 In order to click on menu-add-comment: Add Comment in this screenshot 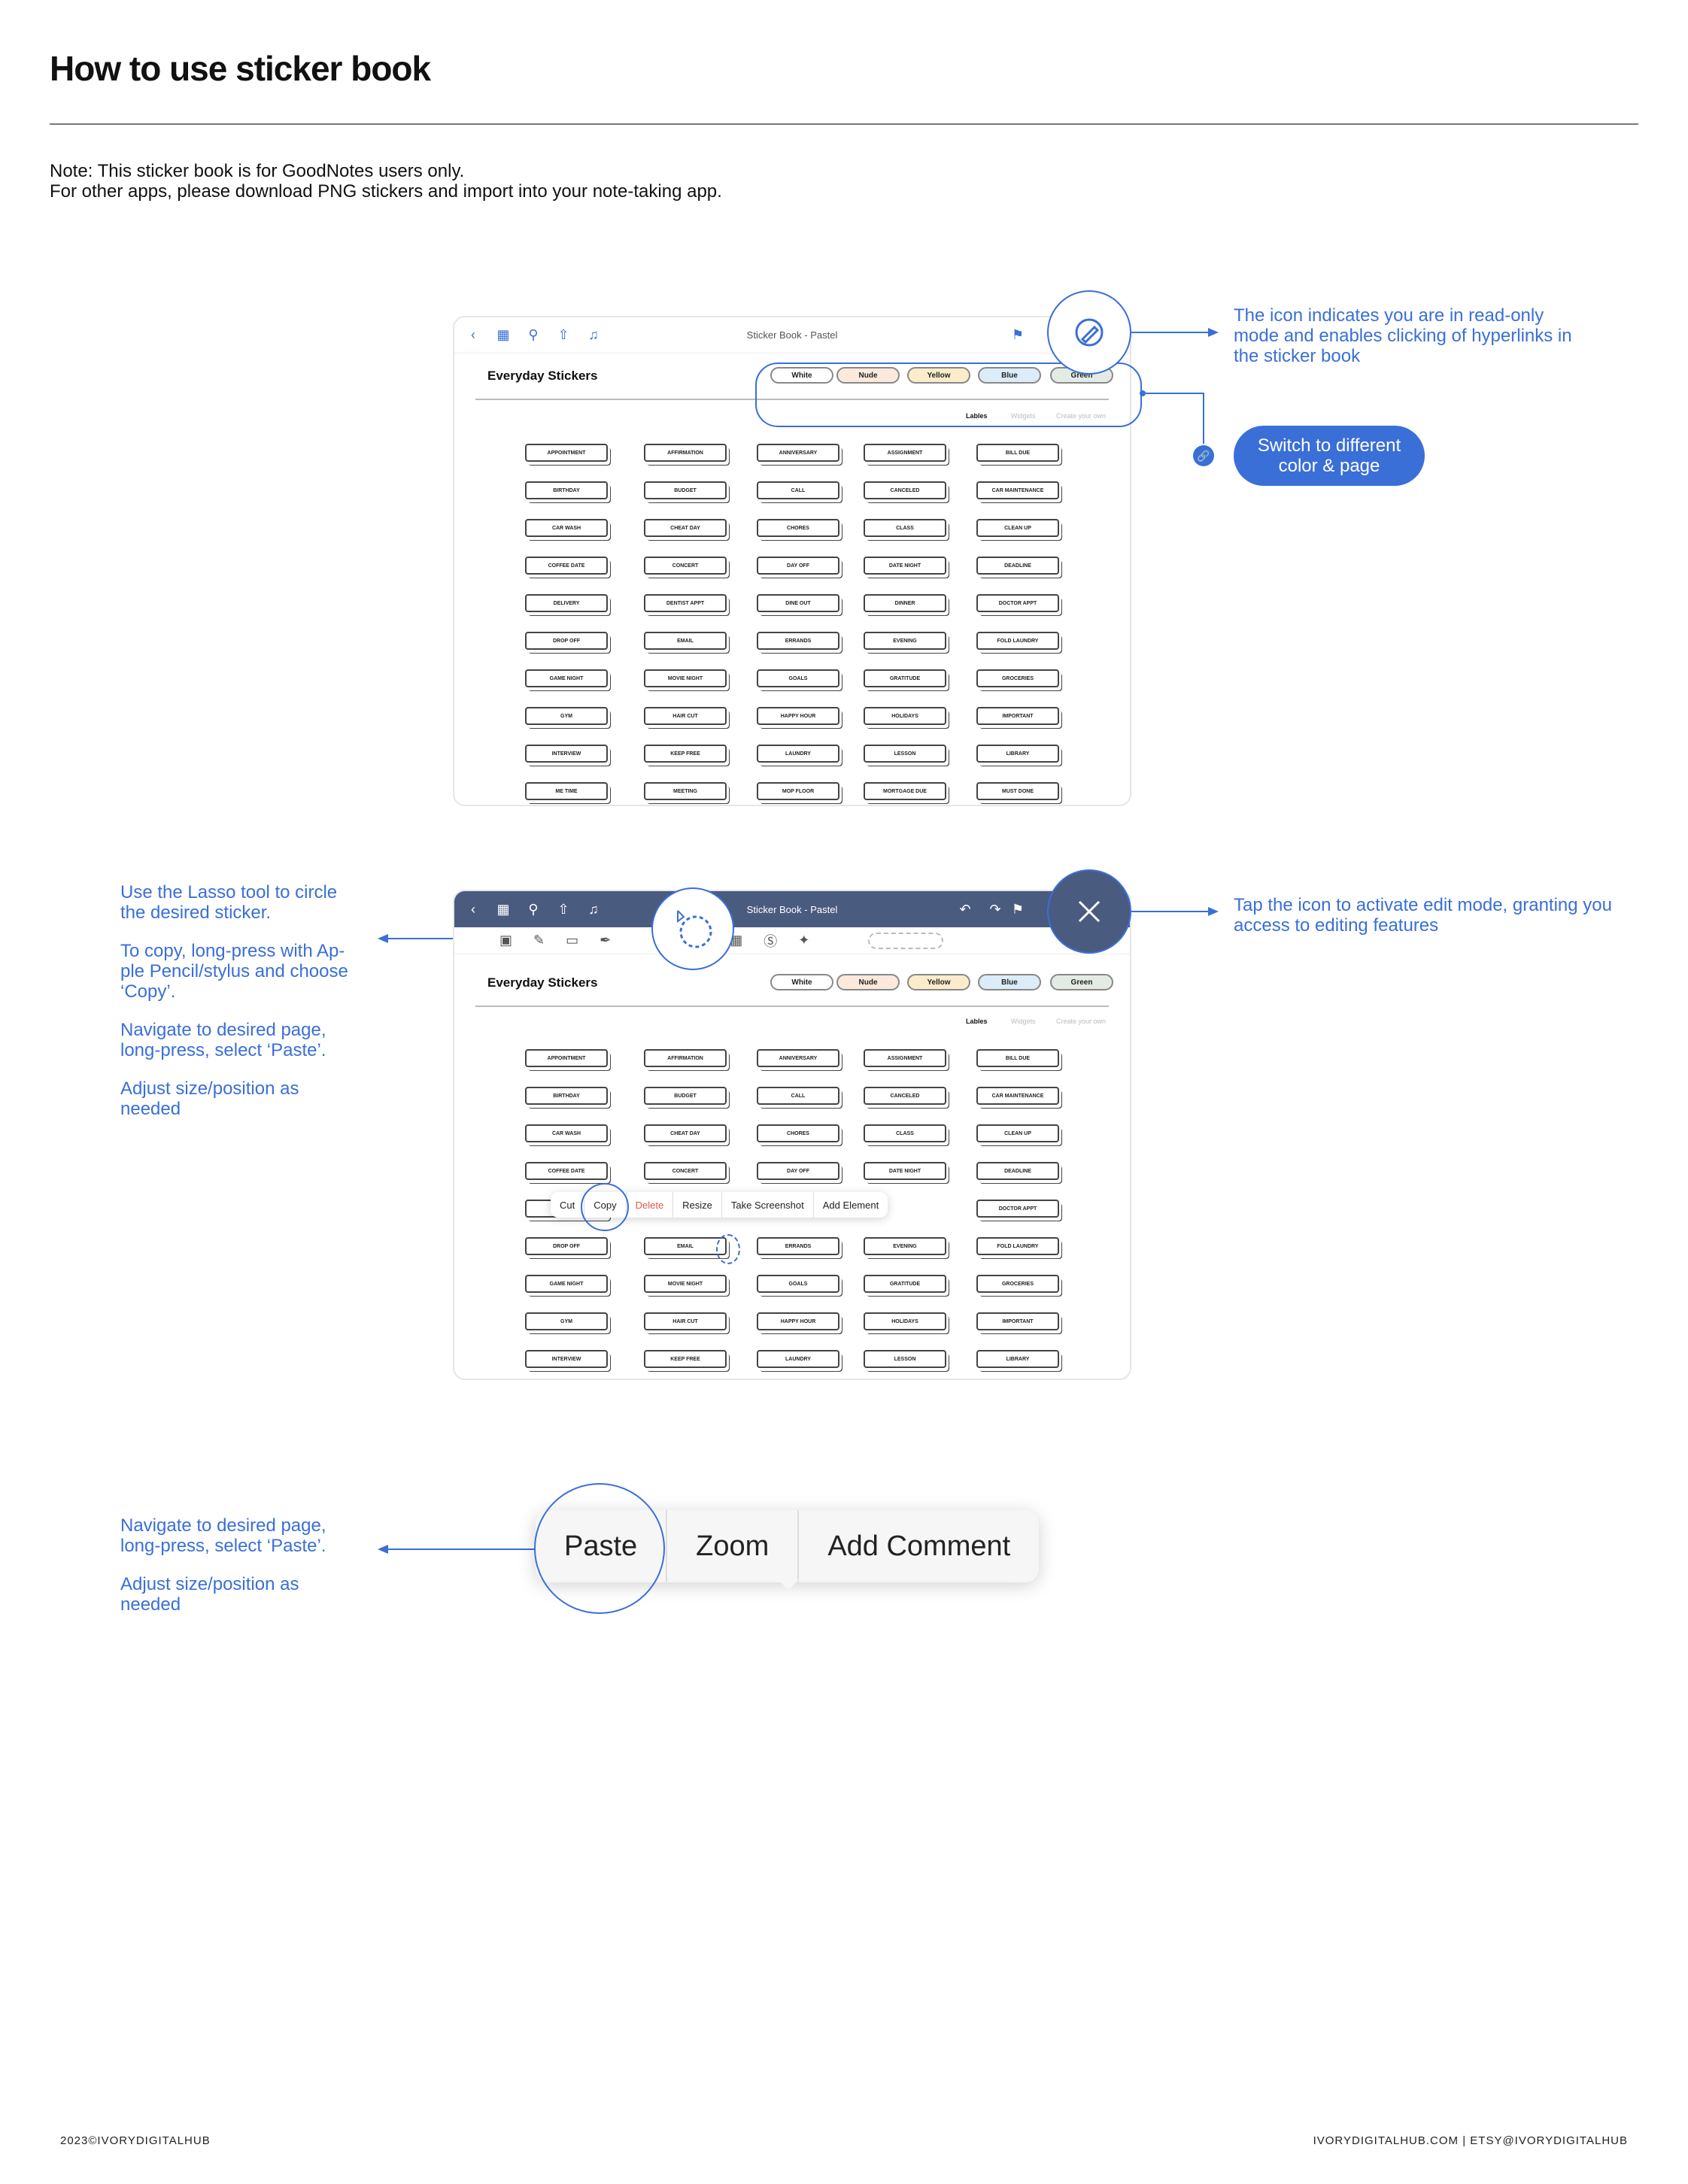, I will do `click(919, 1546)`.